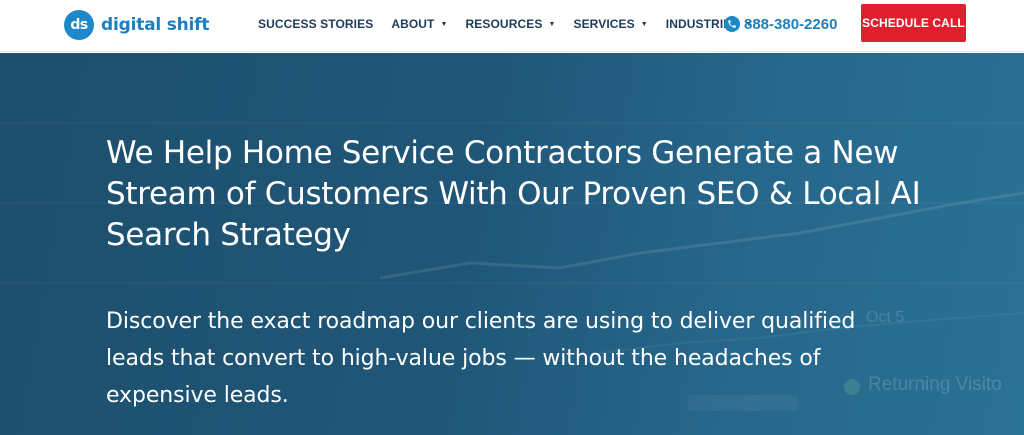 The image size is (1024, 435). I want to click on nav-about: ABOUT ▼, so click(419, 24).